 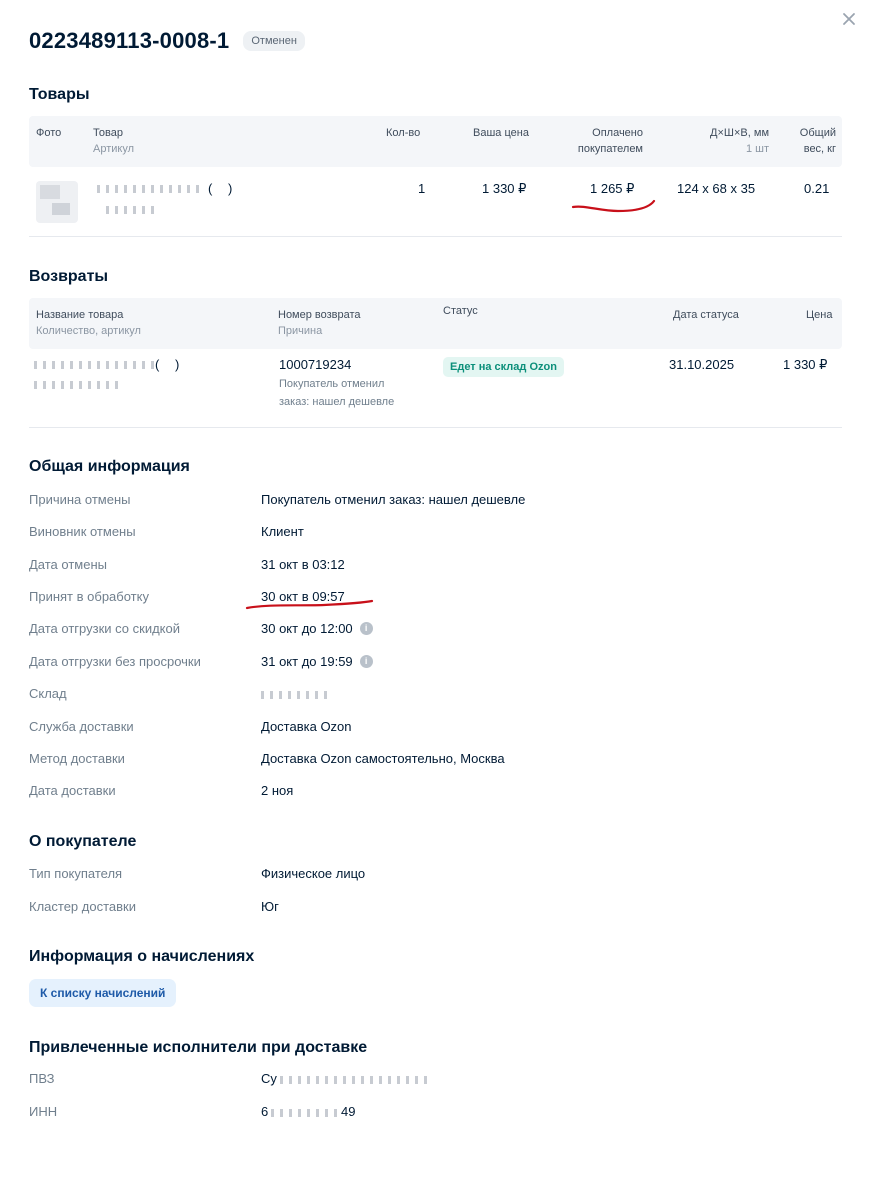 I want to click on return-price: 1 330 ₽, so click(x=805, y=364).